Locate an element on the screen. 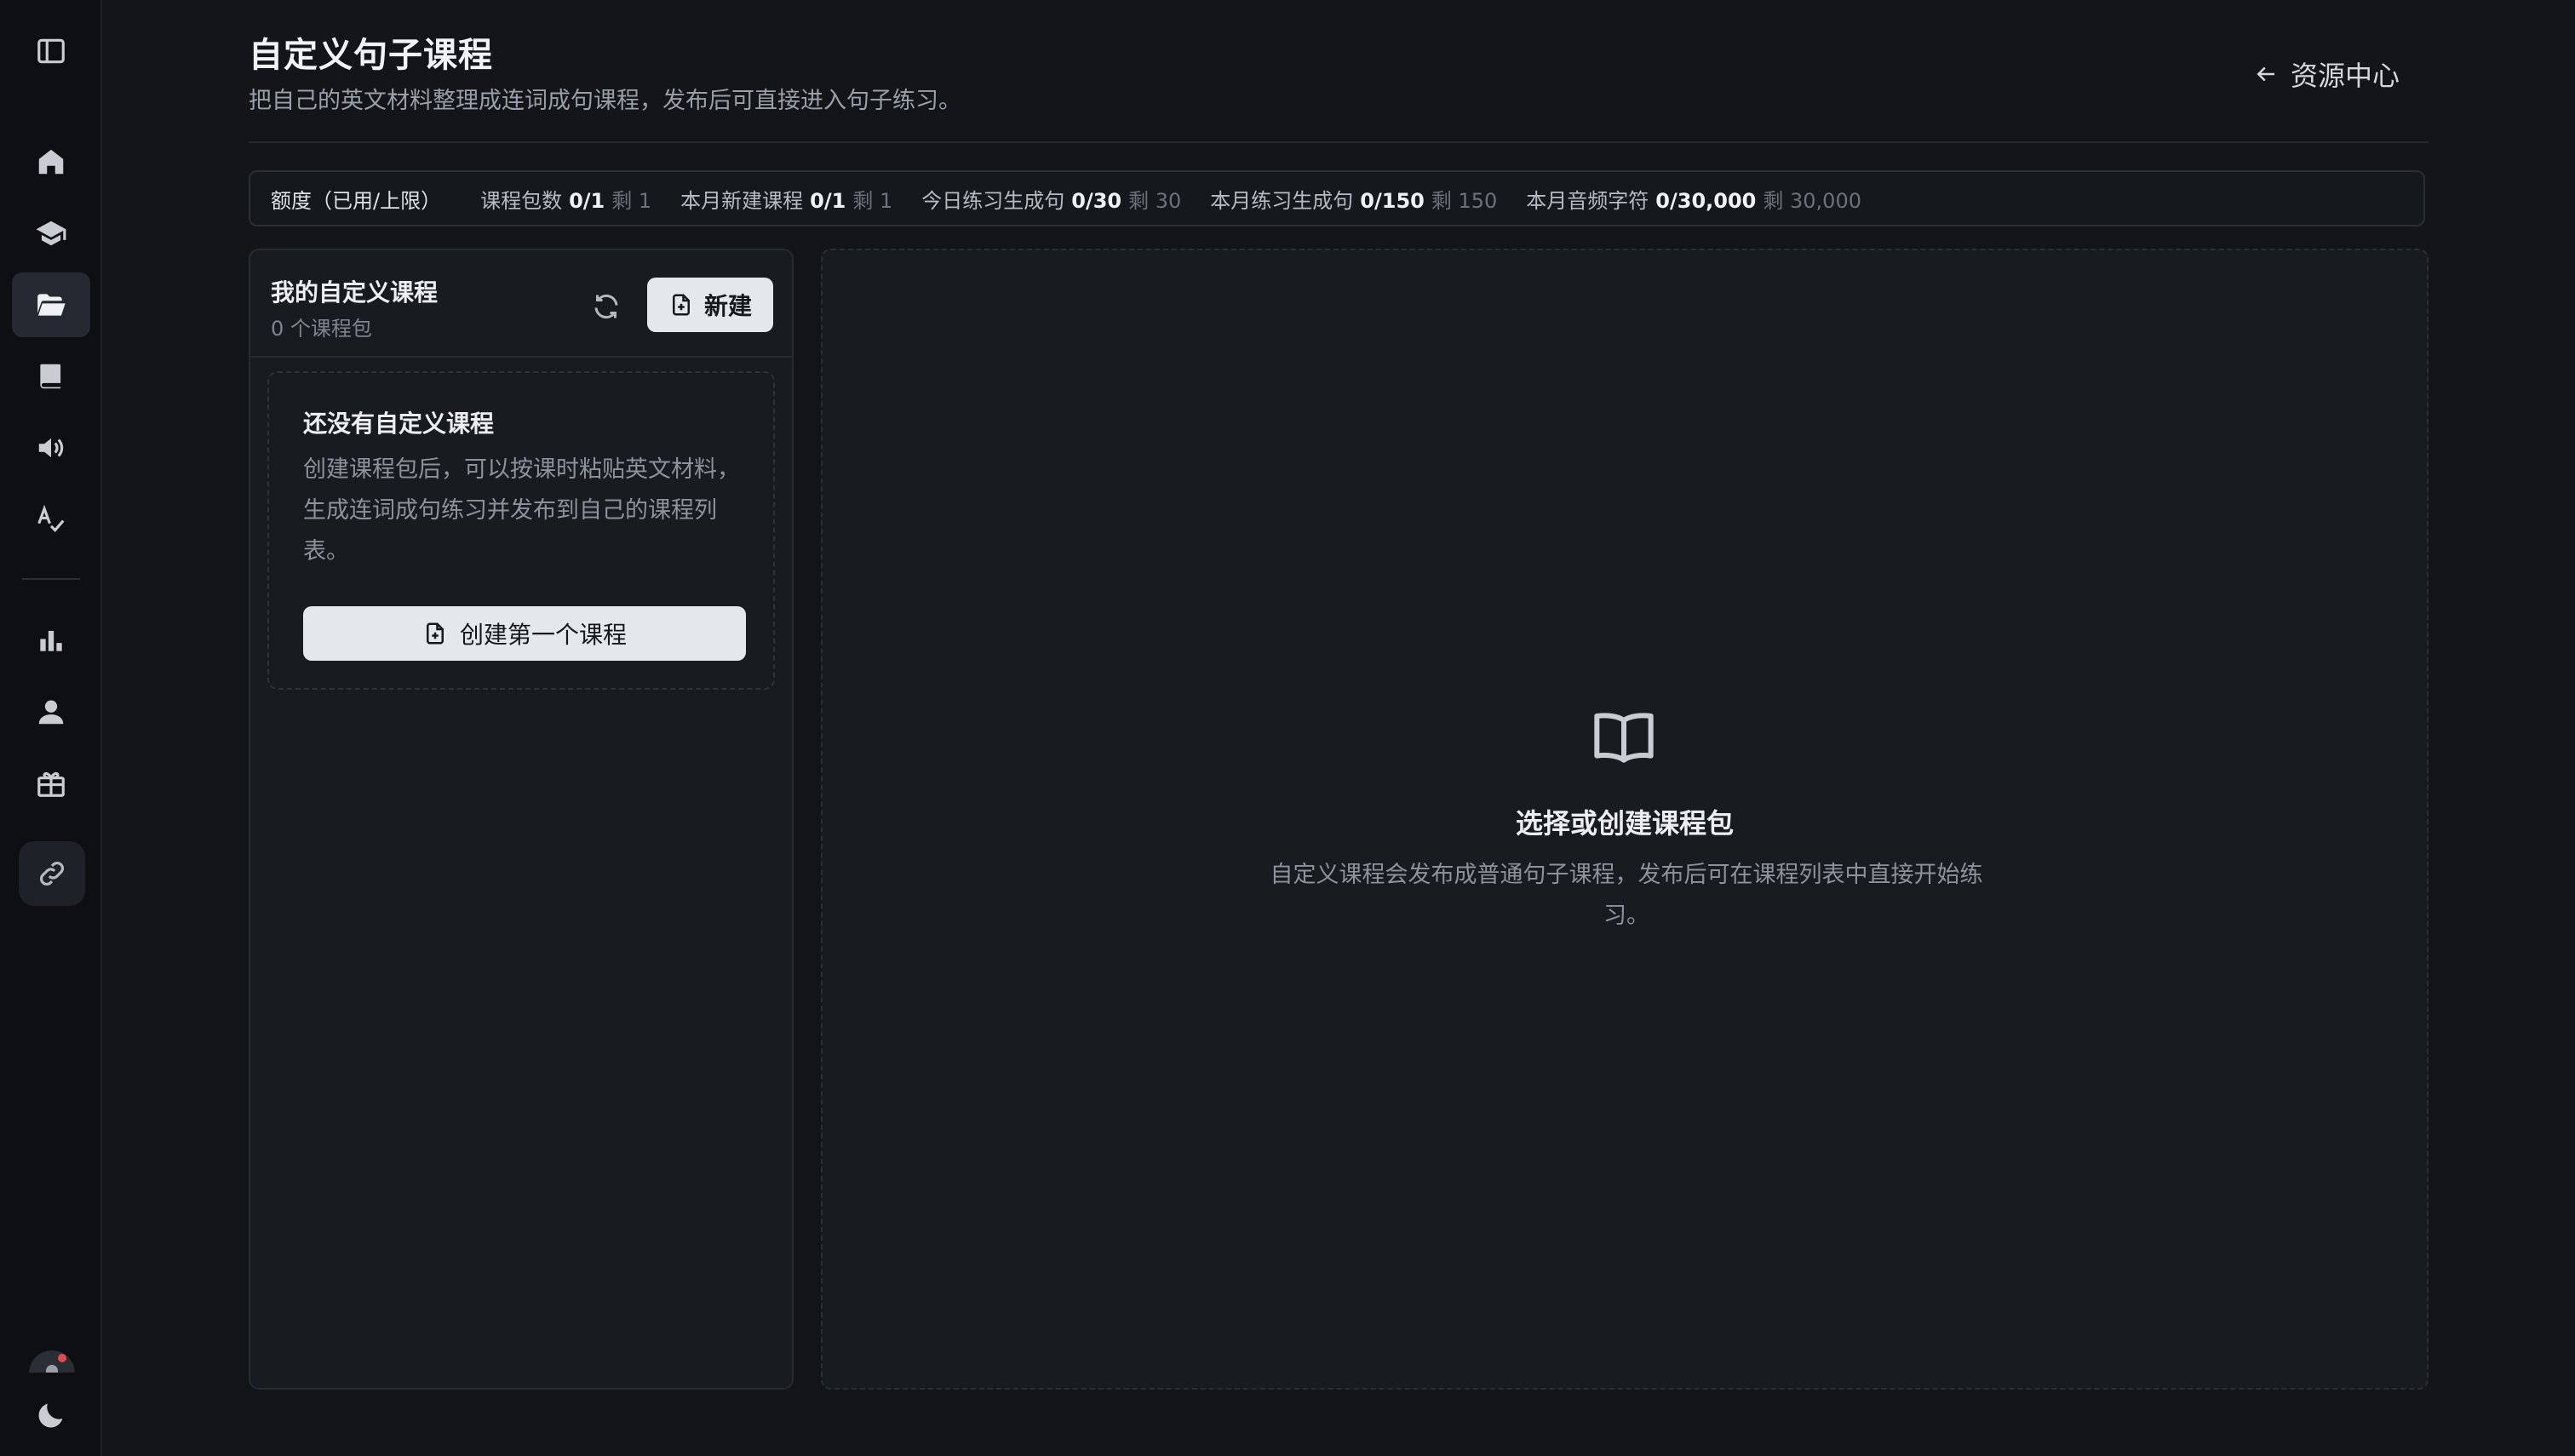 This screenshot has height=1456, width=2575. gift-icon is located at coordinates (51, 784).